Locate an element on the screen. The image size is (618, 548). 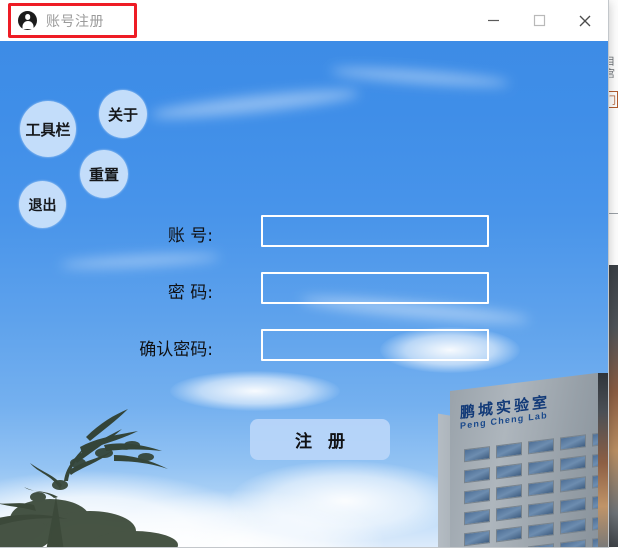
about-button-label: 关于 is located at coordinates (122, 114).